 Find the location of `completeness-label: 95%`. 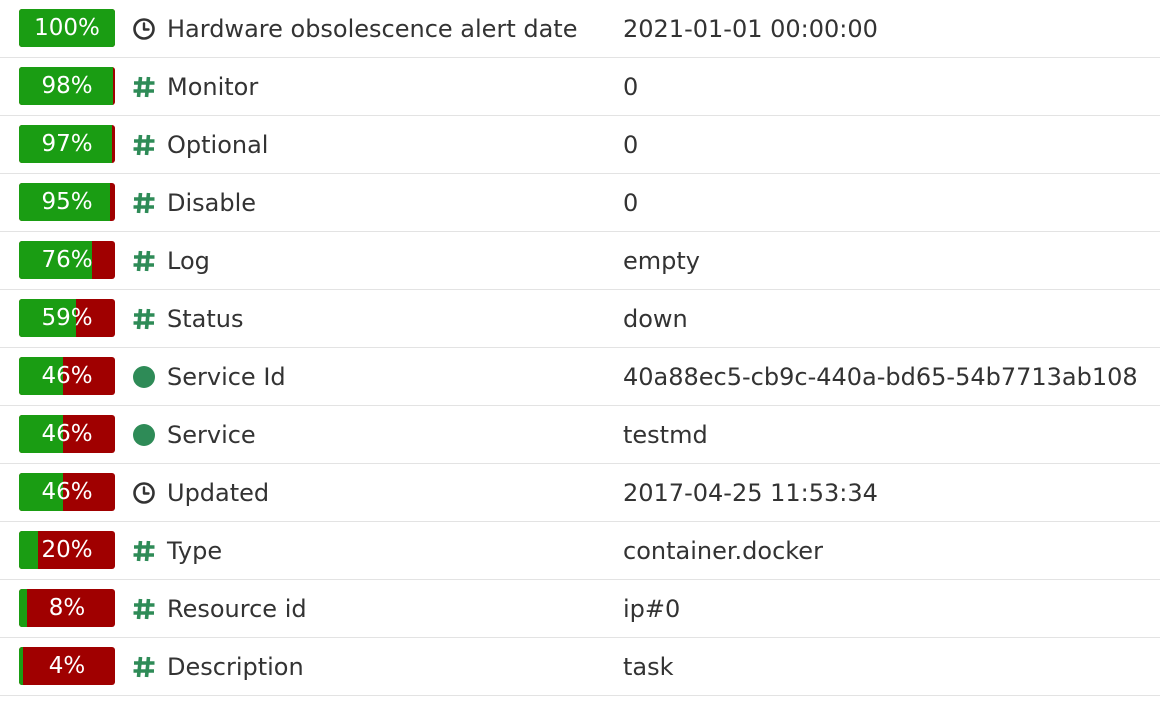

completeness-label: 95% is located at coordinates (67, 202).